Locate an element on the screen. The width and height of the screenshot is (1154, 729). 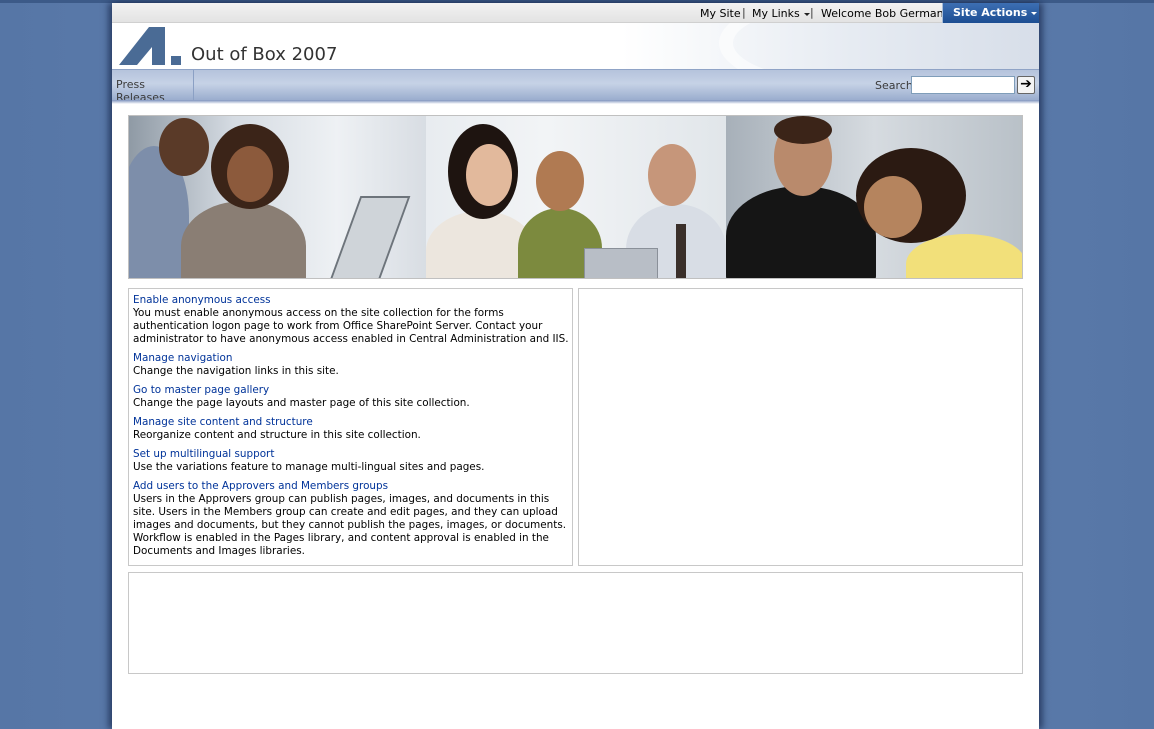
bottom-web-part-zone is located at coordinates (575, 623).